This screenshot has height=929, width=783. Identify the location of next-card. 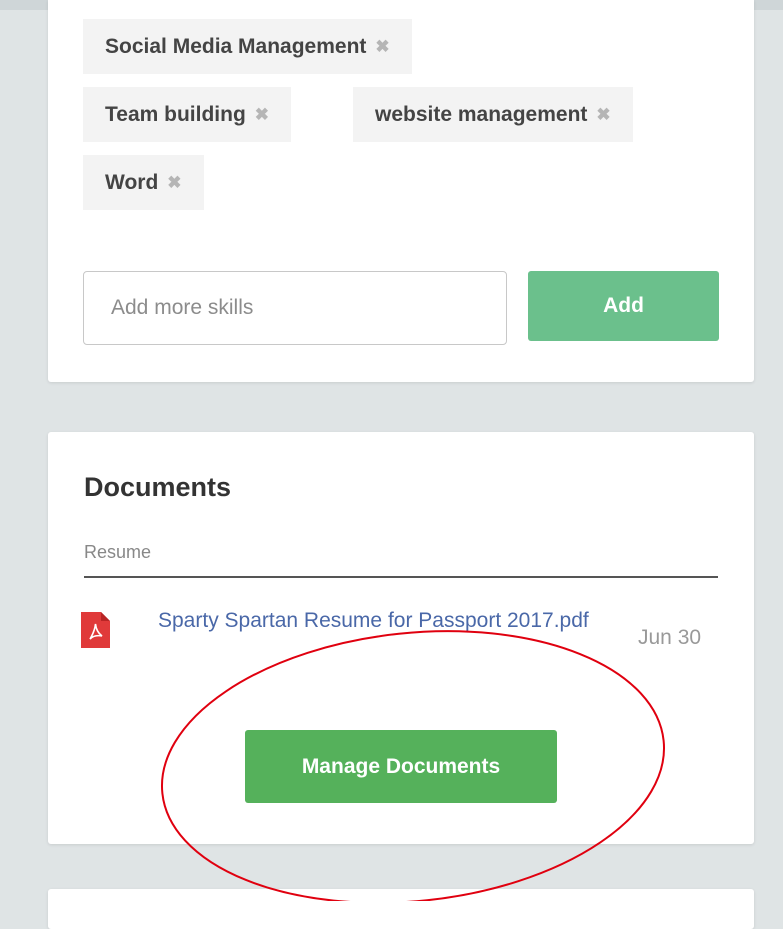
(401, 909).